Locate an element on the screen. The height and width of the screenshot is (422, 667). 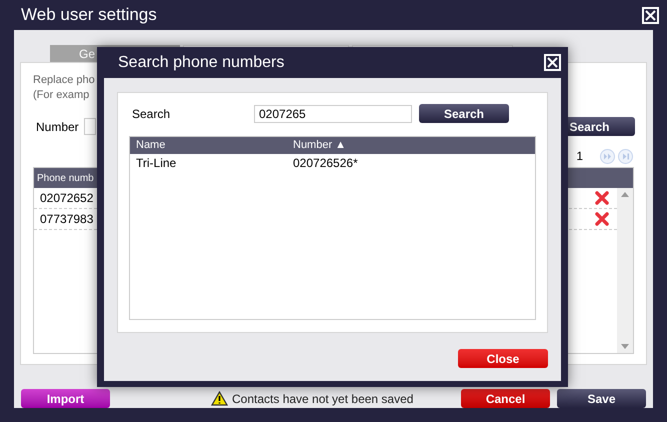
search-label: Search is located at coordinates (151, 114).